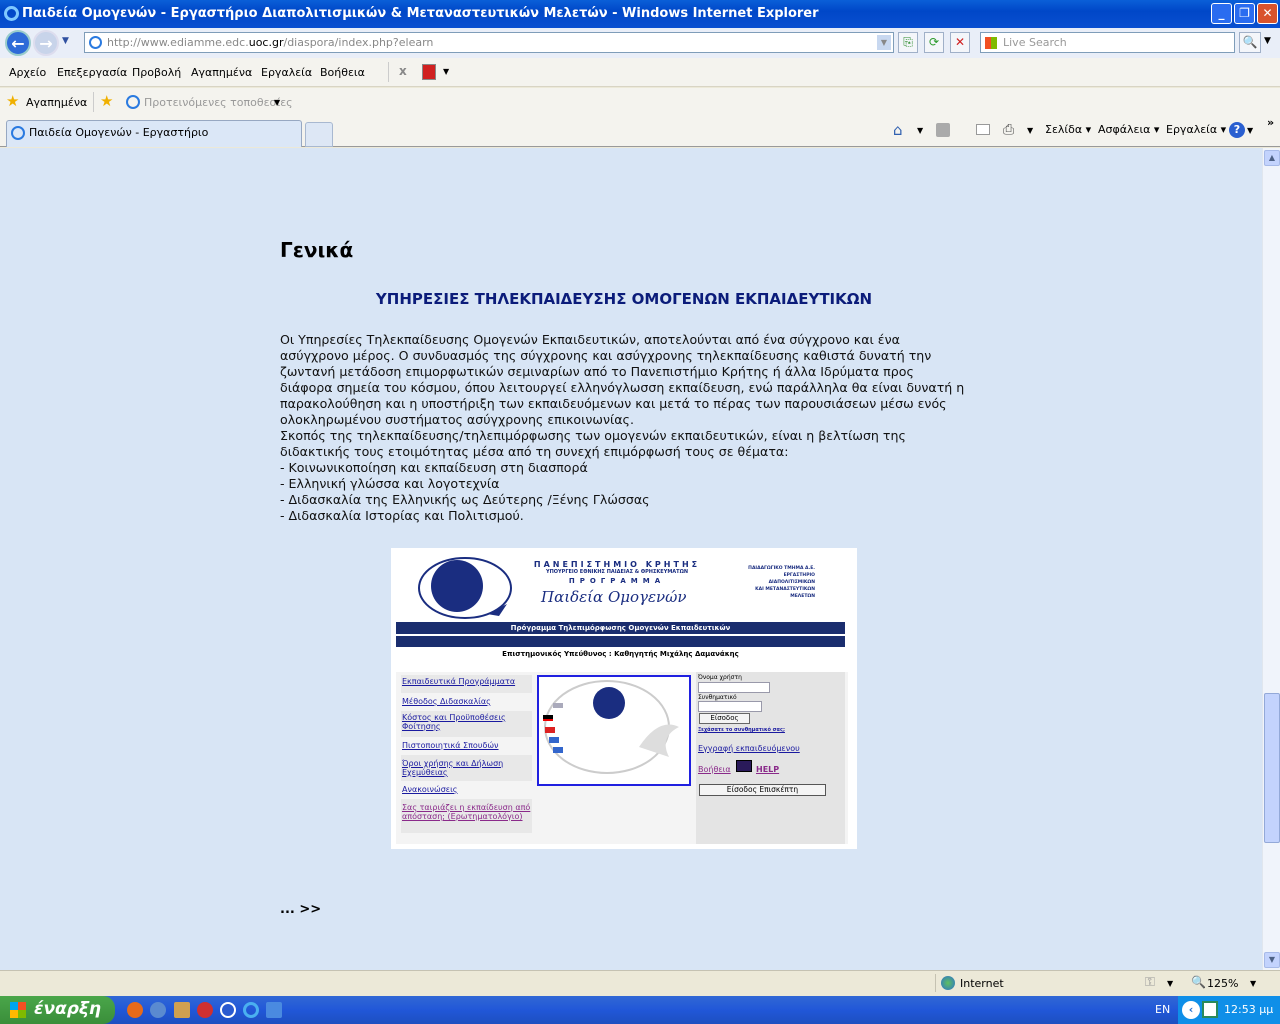 This screenshot has width=1280, height=1024. Describe the element at coordinates (106, 101) in the screenshot. I see `add-favorite-icon: ★` at that location.